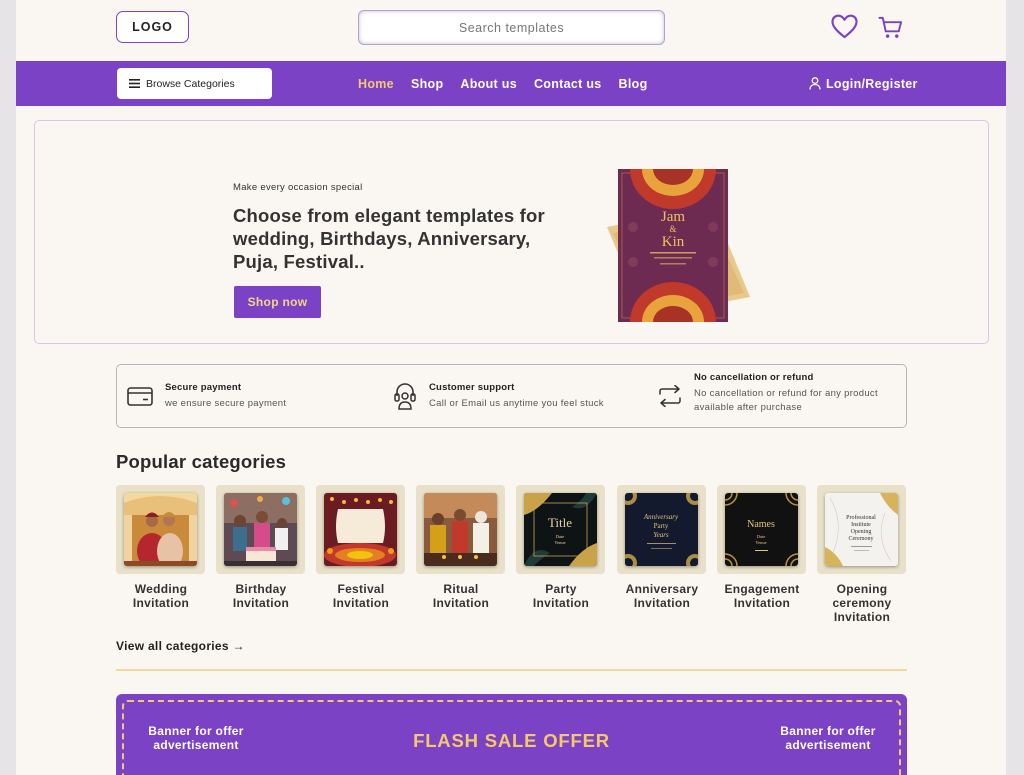  Describe the element at coordinates (226, 403) in the screenshot. I see `feature-desc: we ensure secure payment` at that location.